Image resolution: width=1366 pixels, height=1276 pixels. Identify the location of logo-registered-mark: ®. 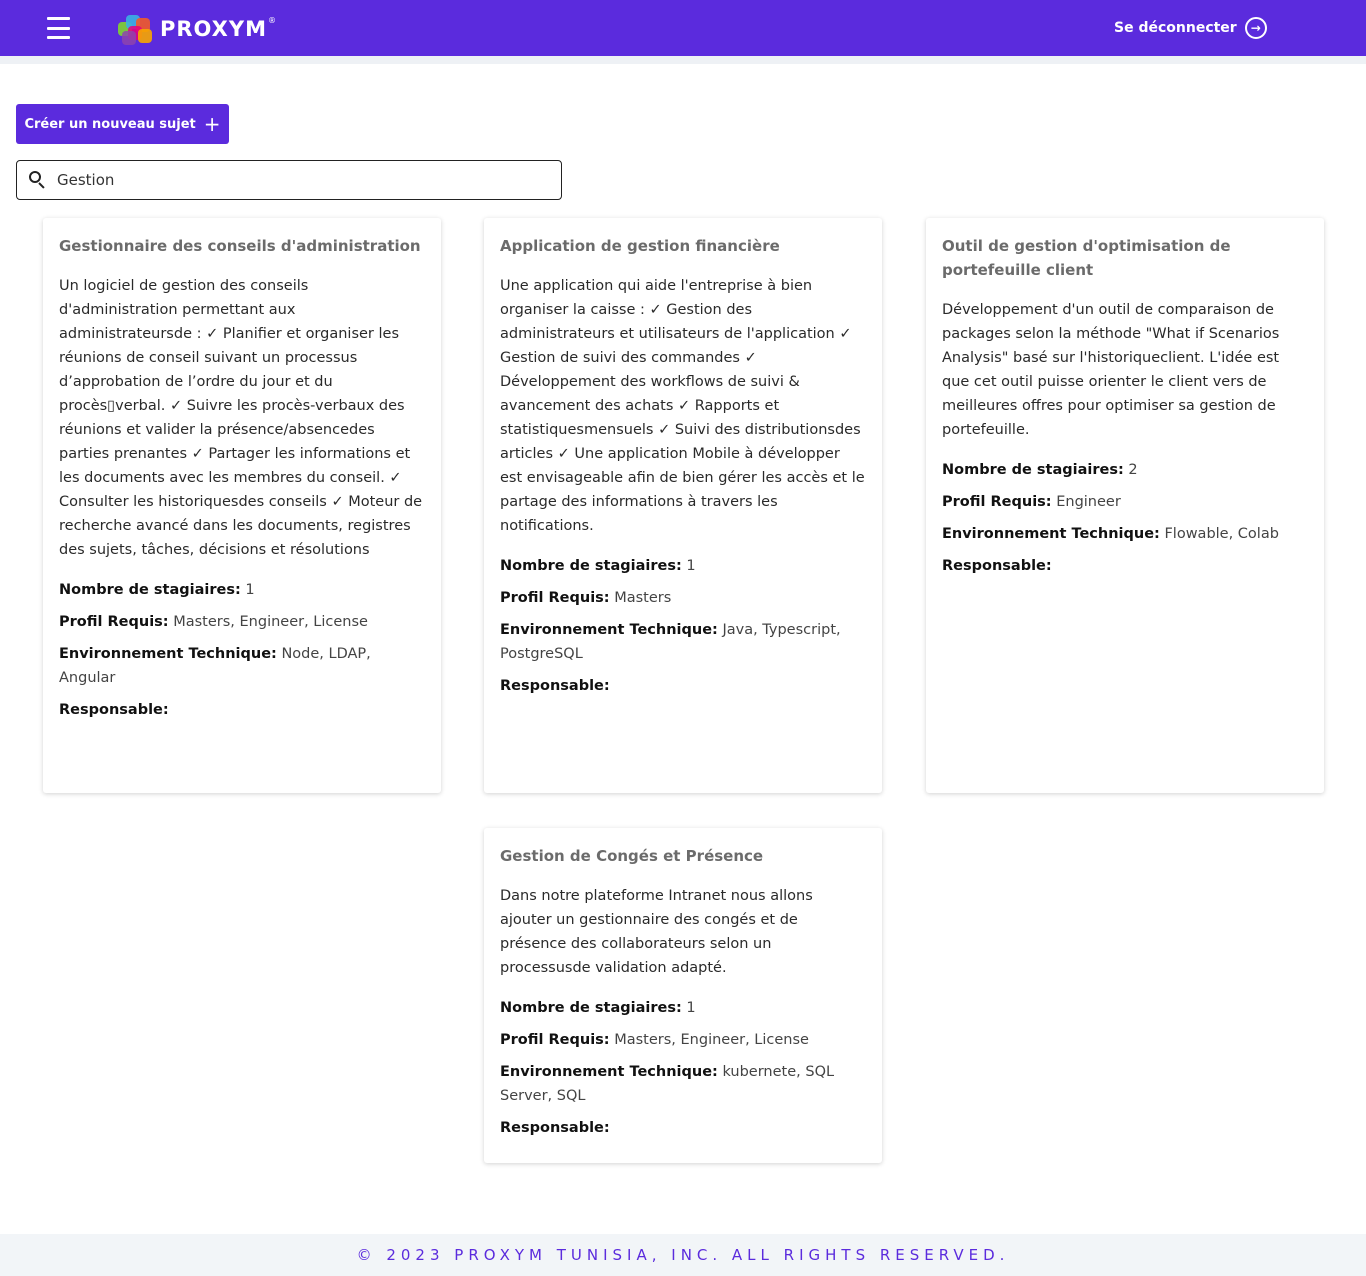
(271, 20).